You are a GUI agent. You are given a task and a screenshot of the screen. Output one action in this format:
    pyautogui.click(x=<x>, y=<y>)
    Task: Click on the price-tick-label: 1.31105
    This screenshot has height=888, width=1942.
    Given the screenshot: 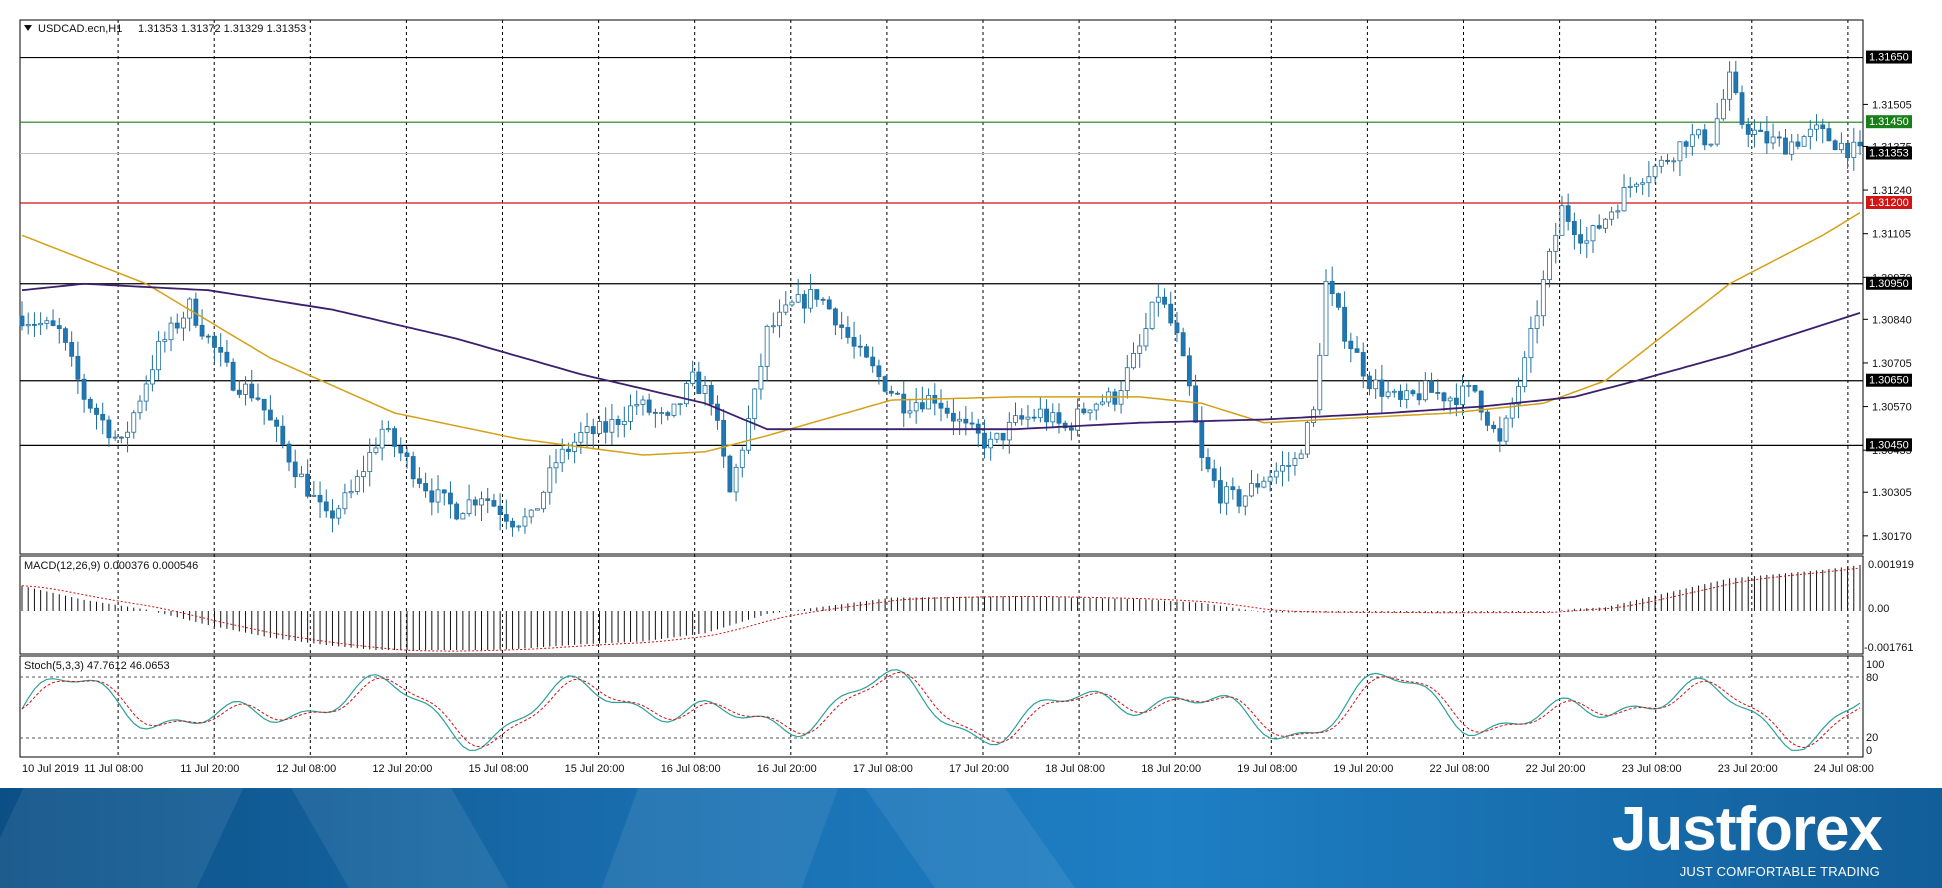 What is the action you would take?
    pyautogui.click(x=1891, y=235)
    